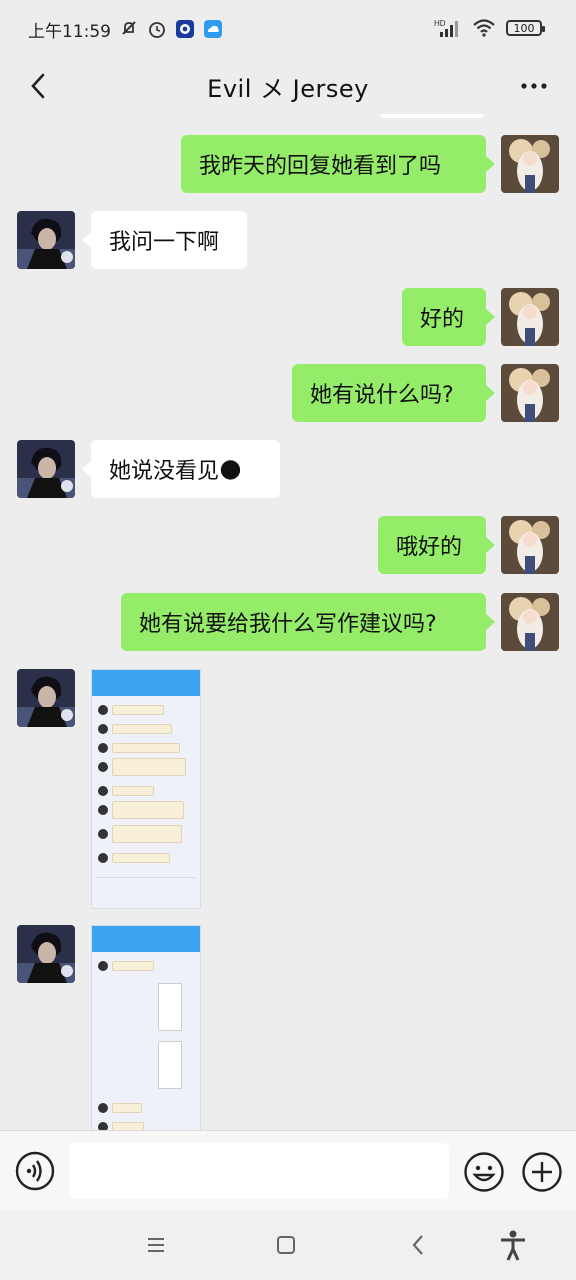  I want to click on system-back-button, so click(418, 1245).